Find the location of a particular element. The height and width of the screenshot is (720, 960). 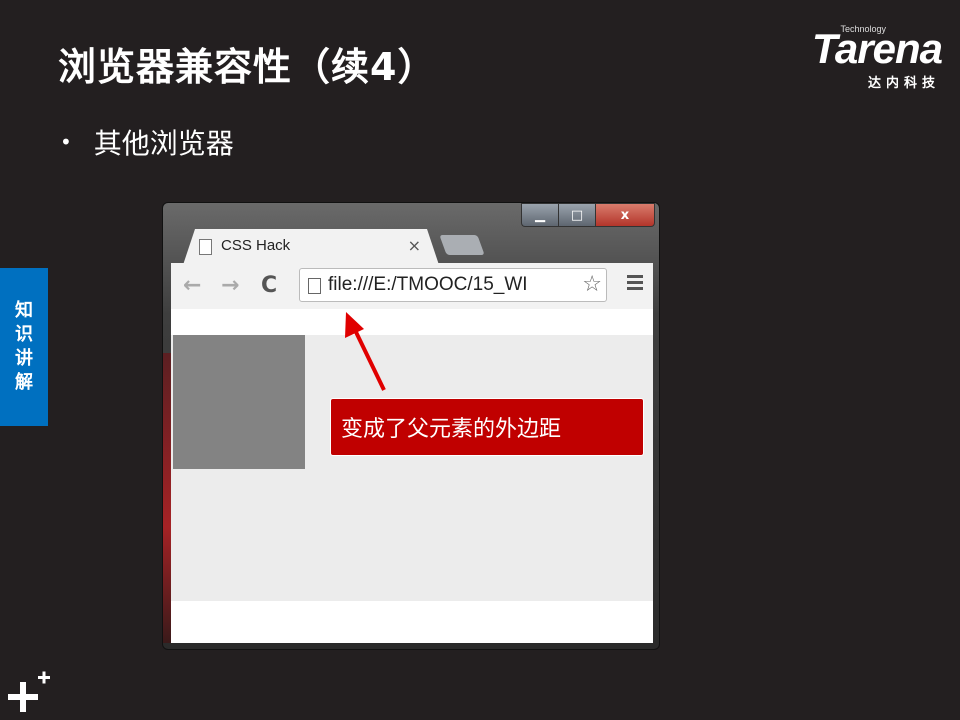

close-window-button: x is located at coordinates (625, 215).